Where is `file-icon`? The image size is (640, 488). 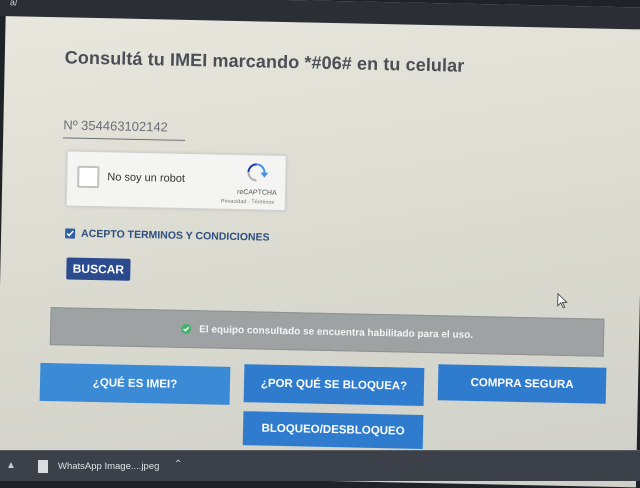
file-icon is located at coordinates (43, 466).